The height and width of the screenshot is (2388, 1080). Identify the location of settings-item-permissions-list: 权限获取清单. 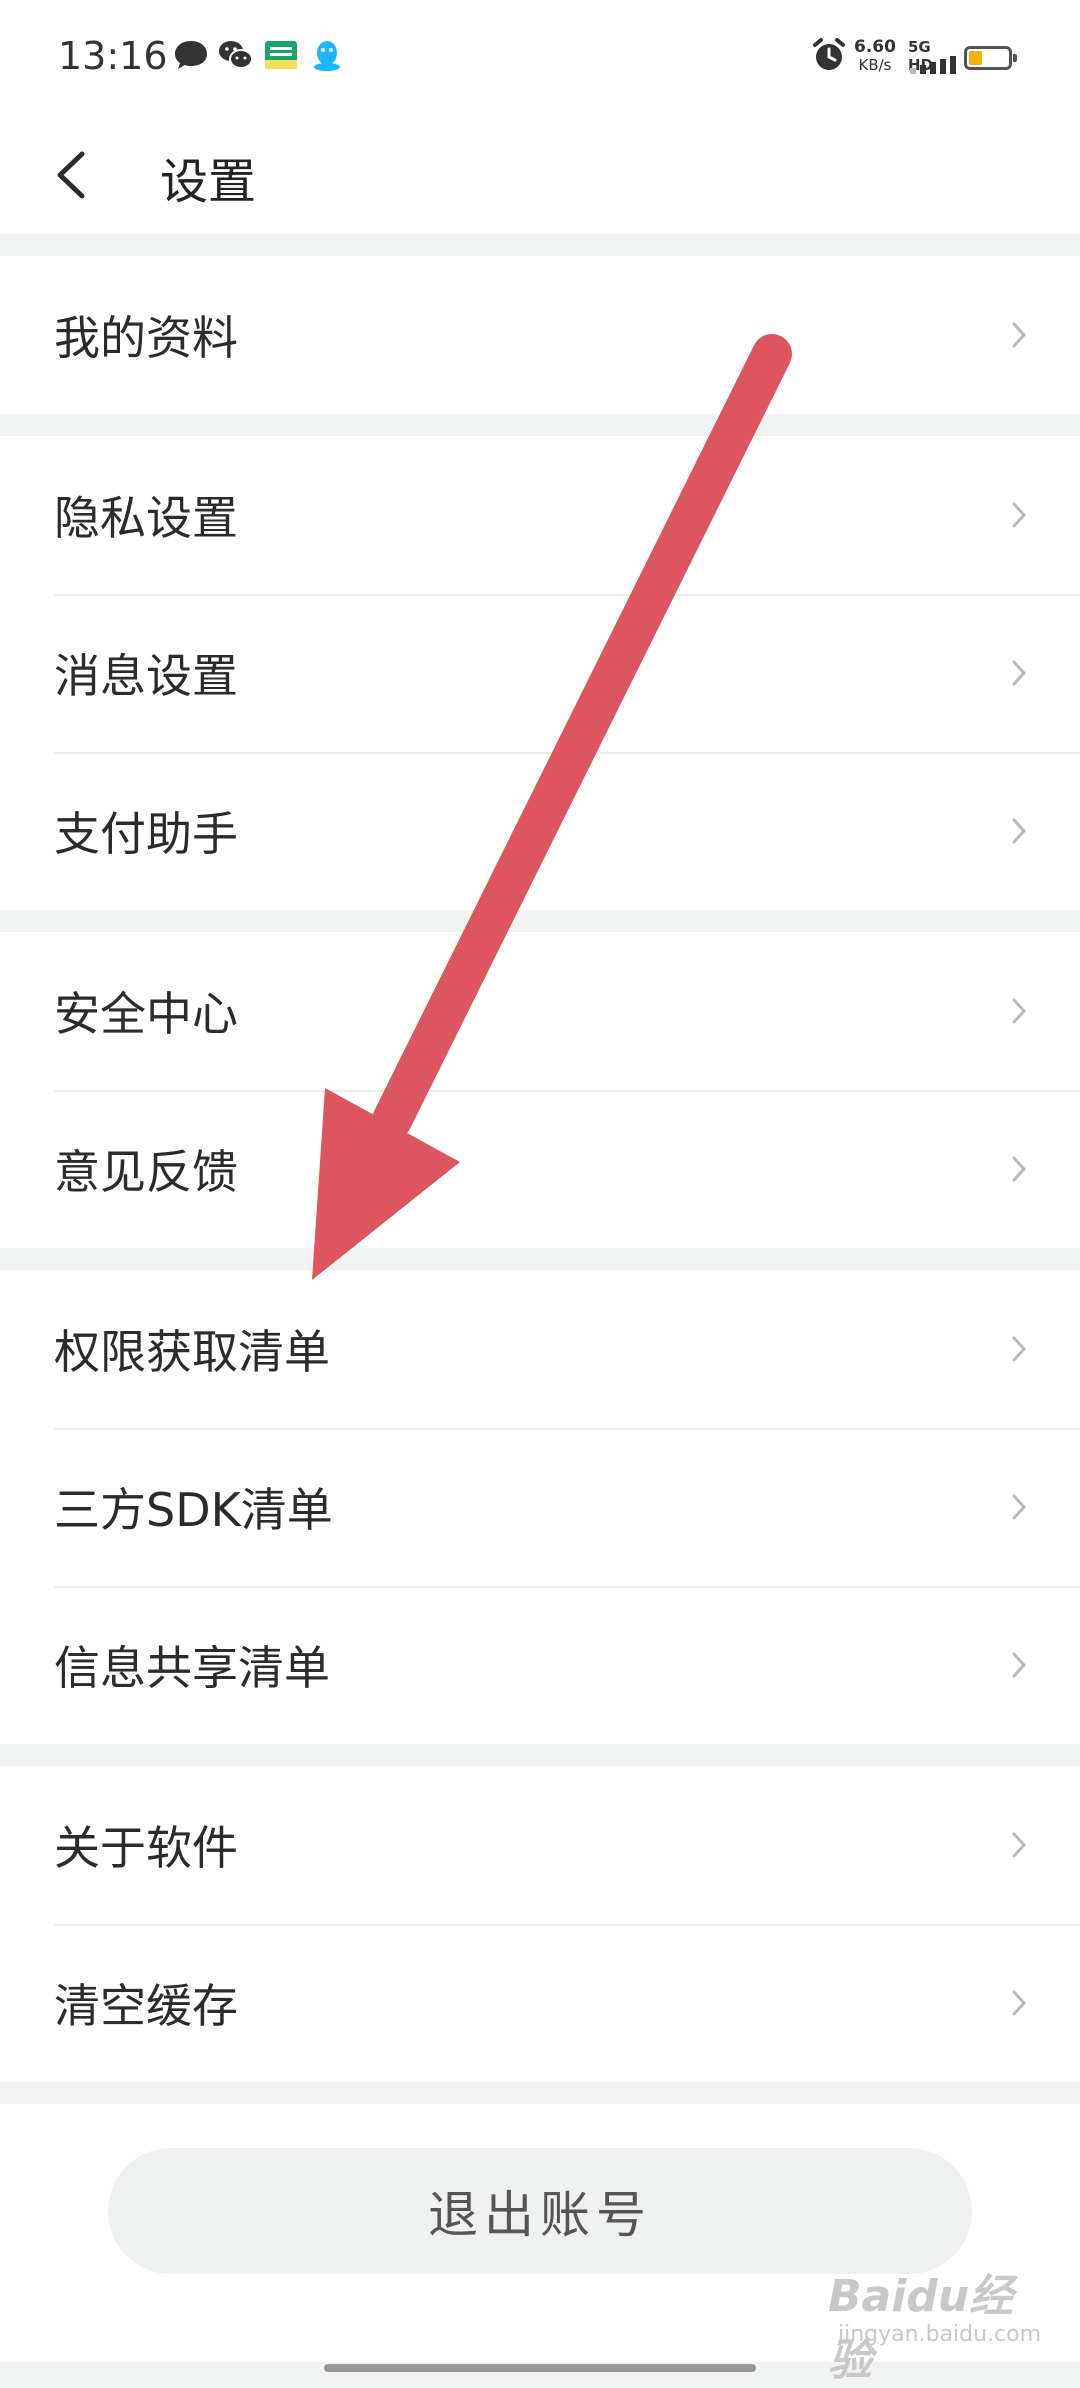
(540, 1349).